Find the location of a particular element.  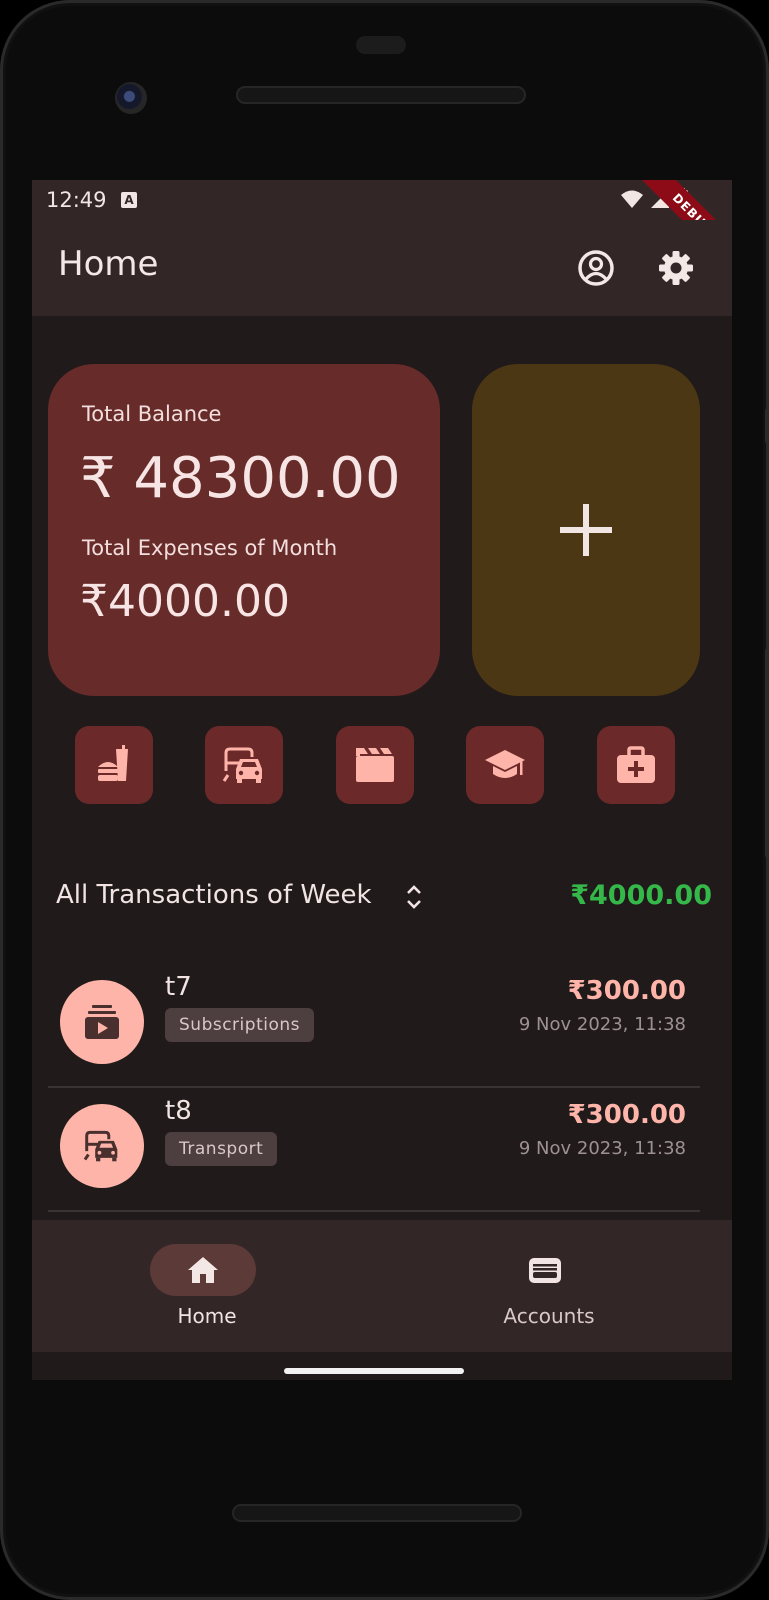

settings-button is located at coordinates (676, 268).